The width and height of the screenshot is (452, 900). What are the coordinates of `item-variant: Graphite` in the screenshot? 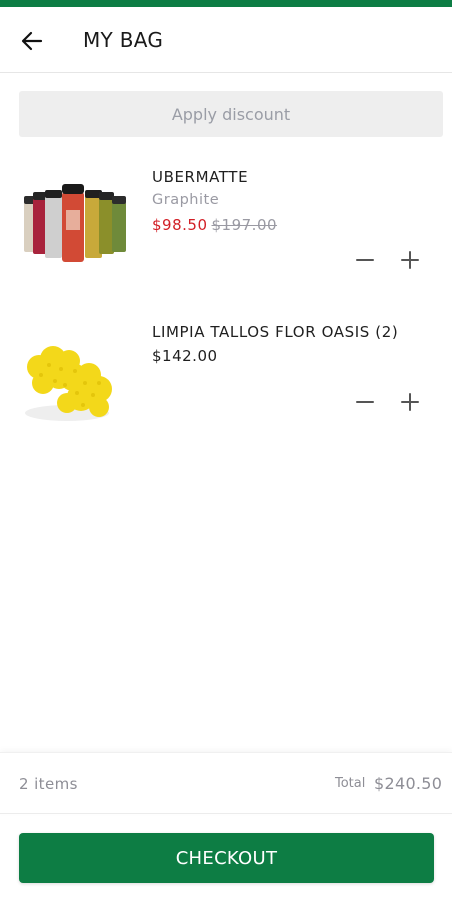 It's located at (186, 200).